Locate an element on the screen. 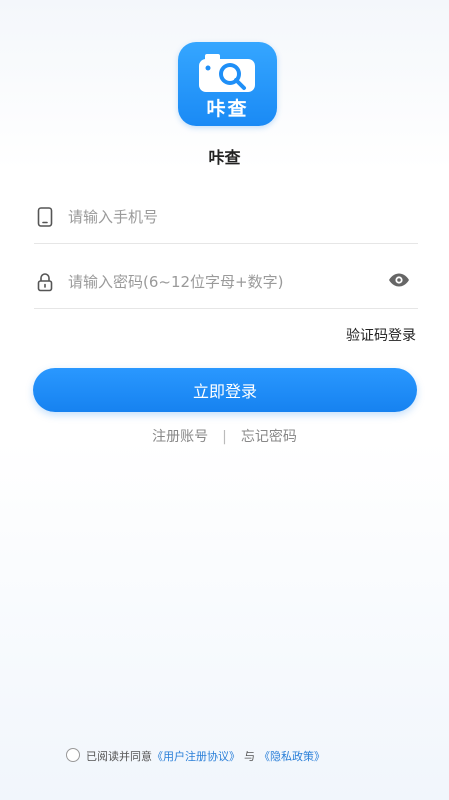  phone-input is located at coordinates (218, 217).